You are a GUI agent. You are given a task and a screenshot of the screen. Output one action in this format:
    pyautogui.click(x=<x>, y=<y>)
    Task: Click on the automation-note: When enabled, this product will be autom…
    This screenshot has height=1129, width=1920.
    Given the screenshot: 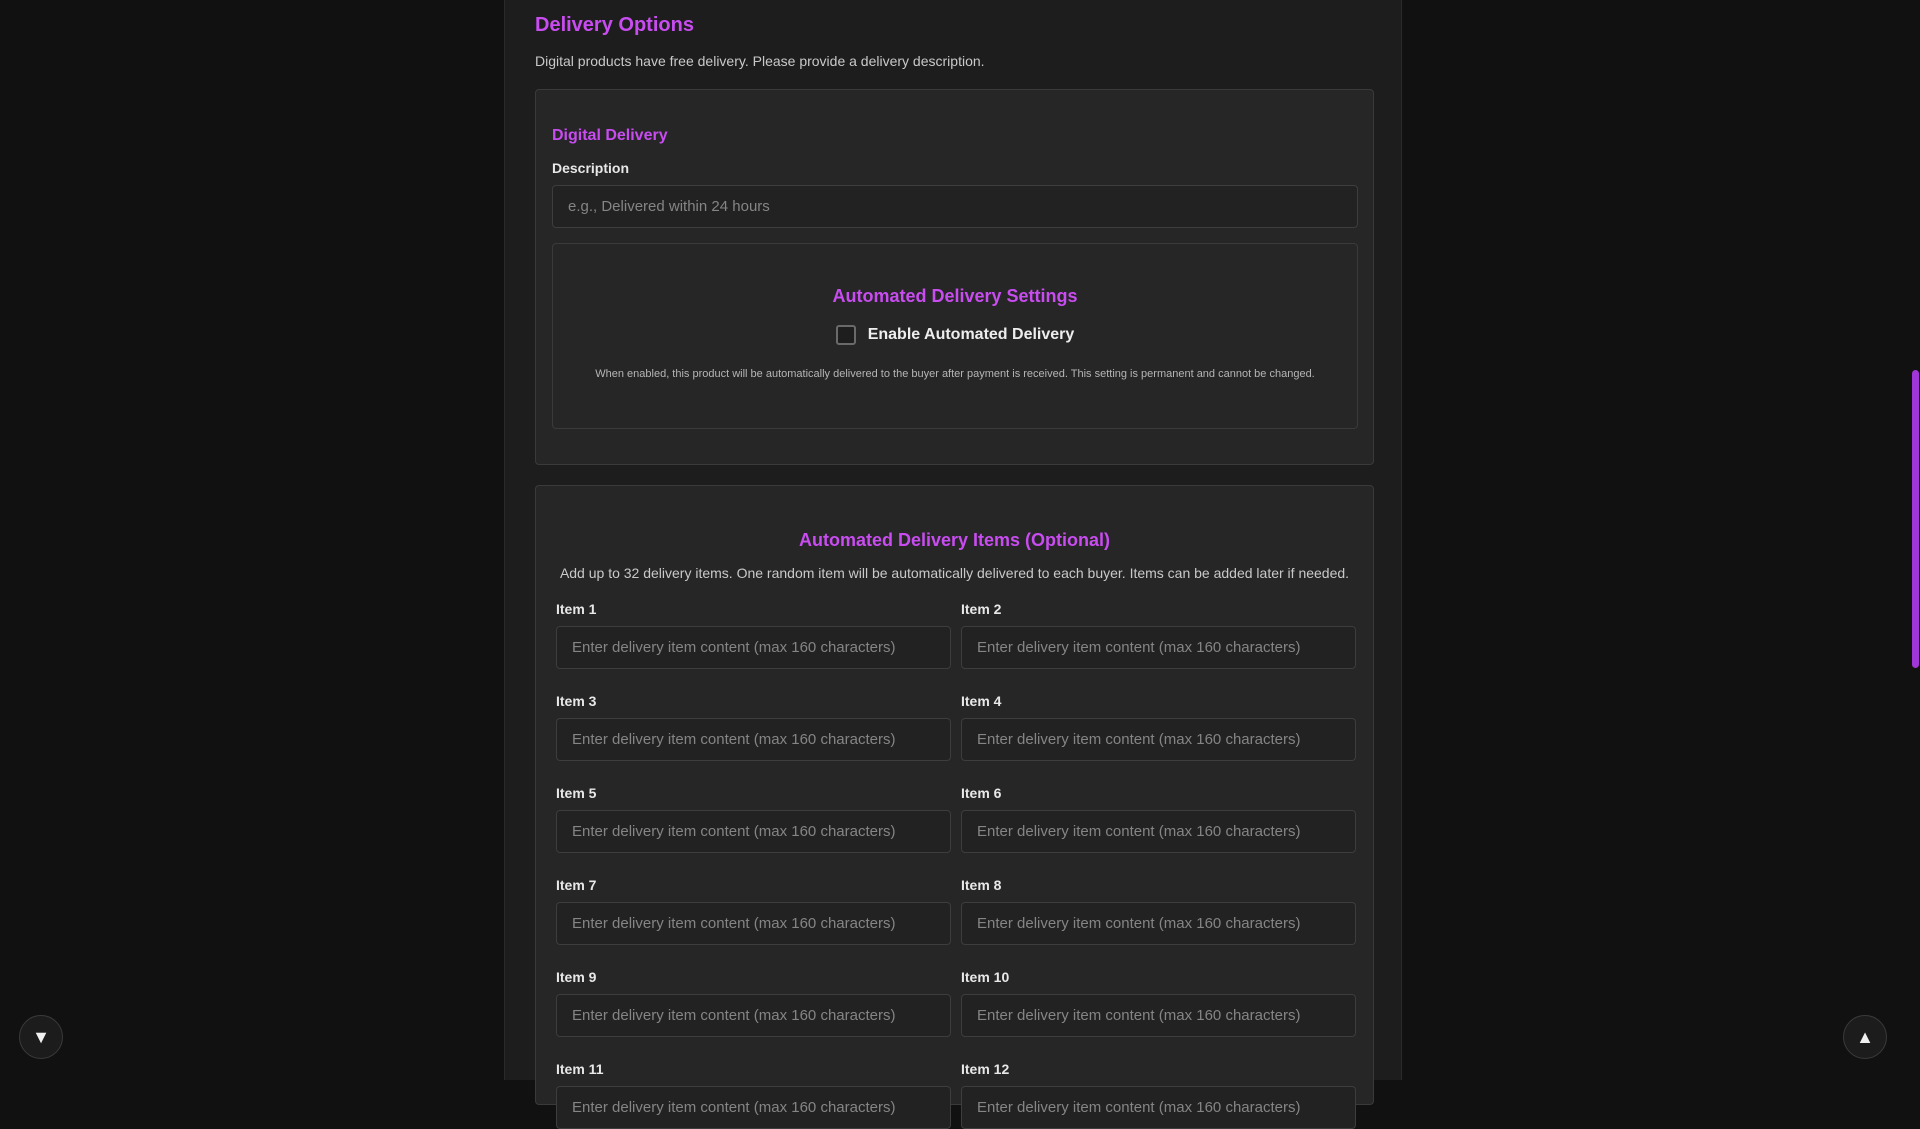 What is the action you would take?
    pyautogui.click(x=955, y=374)
    